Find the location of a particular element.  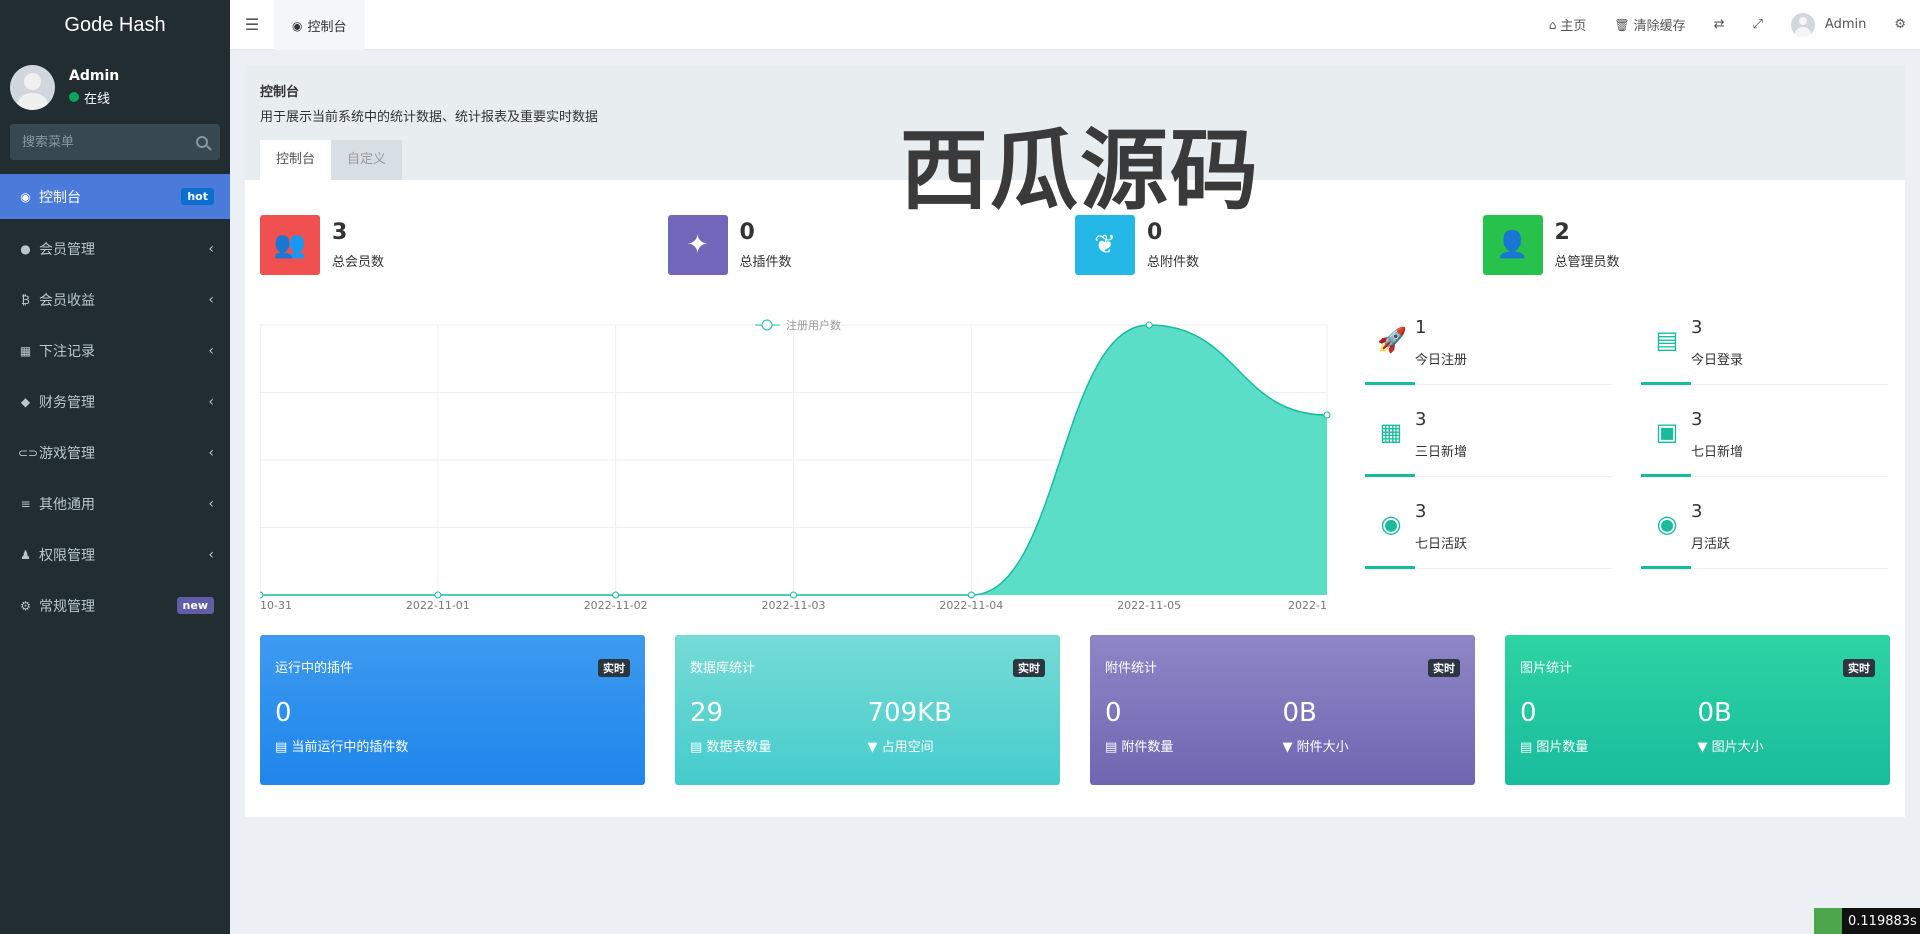

sidebar-item-label: 权限管理 is located at coordinates (67, 555).